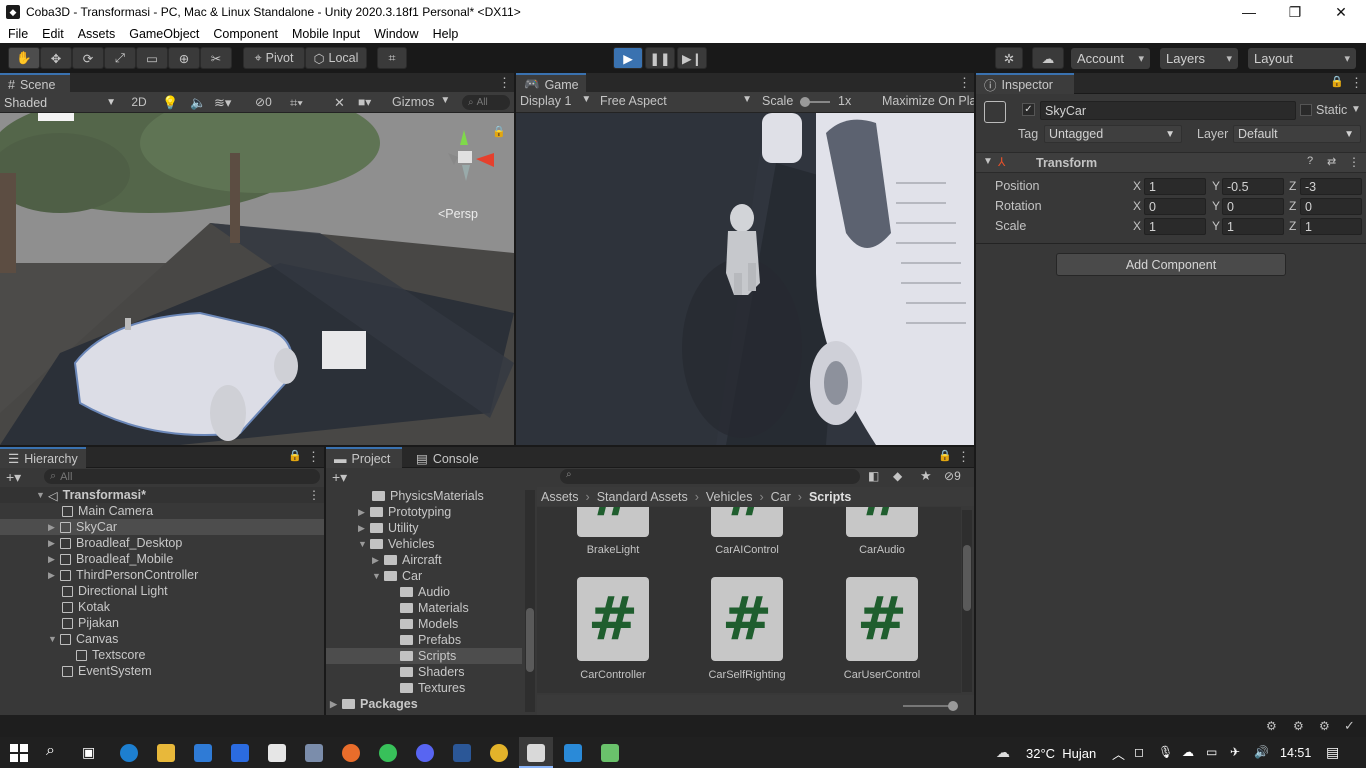 This screenshot has width=1366, height=768. I want to click on firefox-icon, so click(351, 753).